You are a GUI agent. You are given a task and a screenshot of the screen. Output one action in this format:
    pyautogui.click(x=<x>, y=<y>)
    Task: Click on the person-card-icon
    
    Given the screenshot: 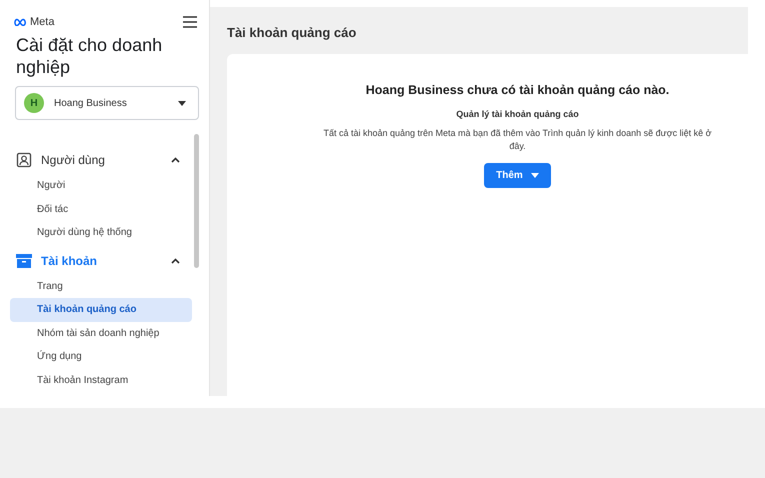 What is the action you would take?
    pyautogui.click(x=24, y=160)
    